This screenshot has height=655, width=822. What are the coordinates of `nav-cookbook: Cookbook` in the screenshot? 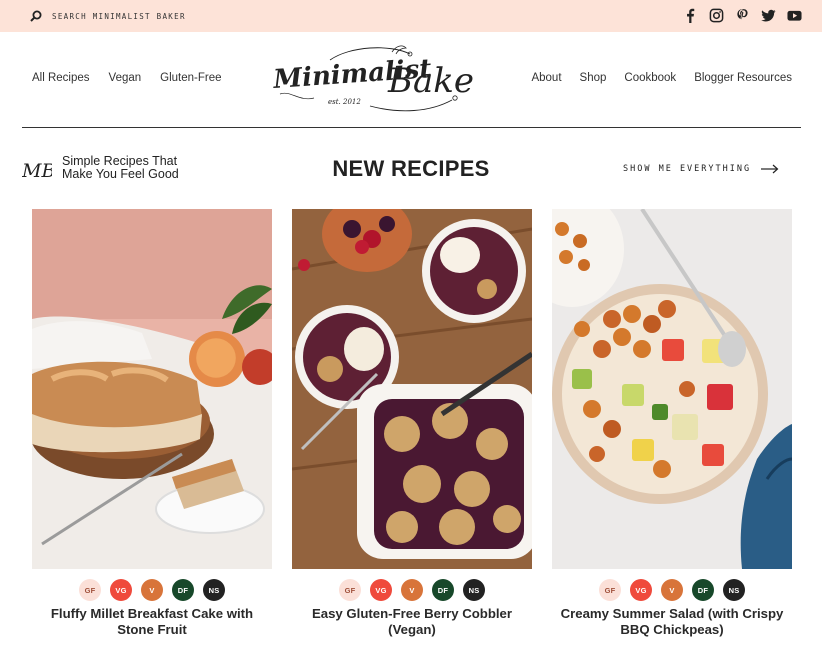 It's located at (650, 78).